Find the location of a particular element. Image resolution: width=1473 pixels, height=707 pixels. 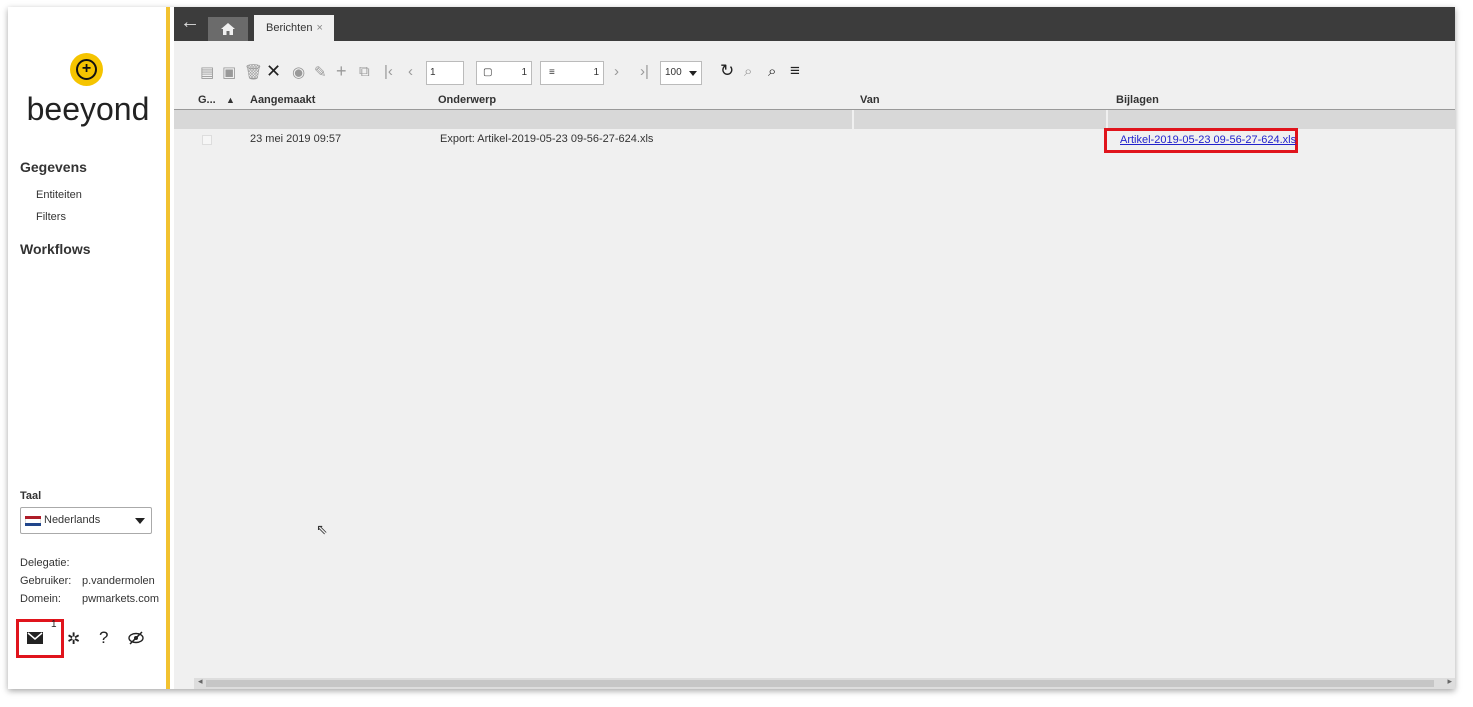

save-icon: ▤ is located at coordinates (207, 72).